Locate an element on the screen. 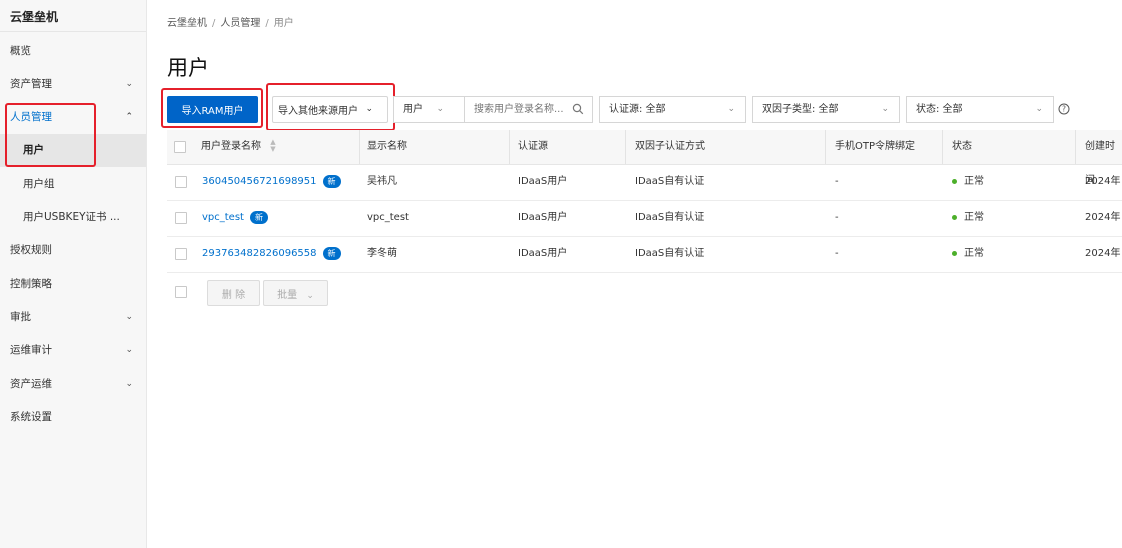 This screenshot has width=1122, height=548. breadcrumb-item-bastion: 云堡垒机 is located at coordinates (187, 23).